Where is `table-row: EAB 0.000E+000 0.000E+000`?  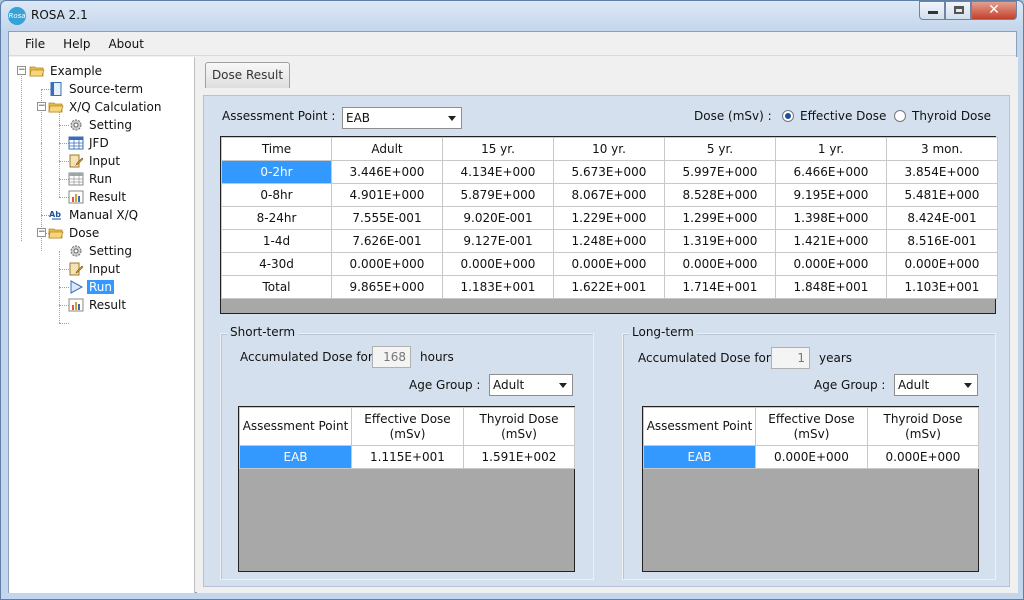 table-row: EAB 0.000E+000 0.000E+000 is located at coordinates (811, 457).